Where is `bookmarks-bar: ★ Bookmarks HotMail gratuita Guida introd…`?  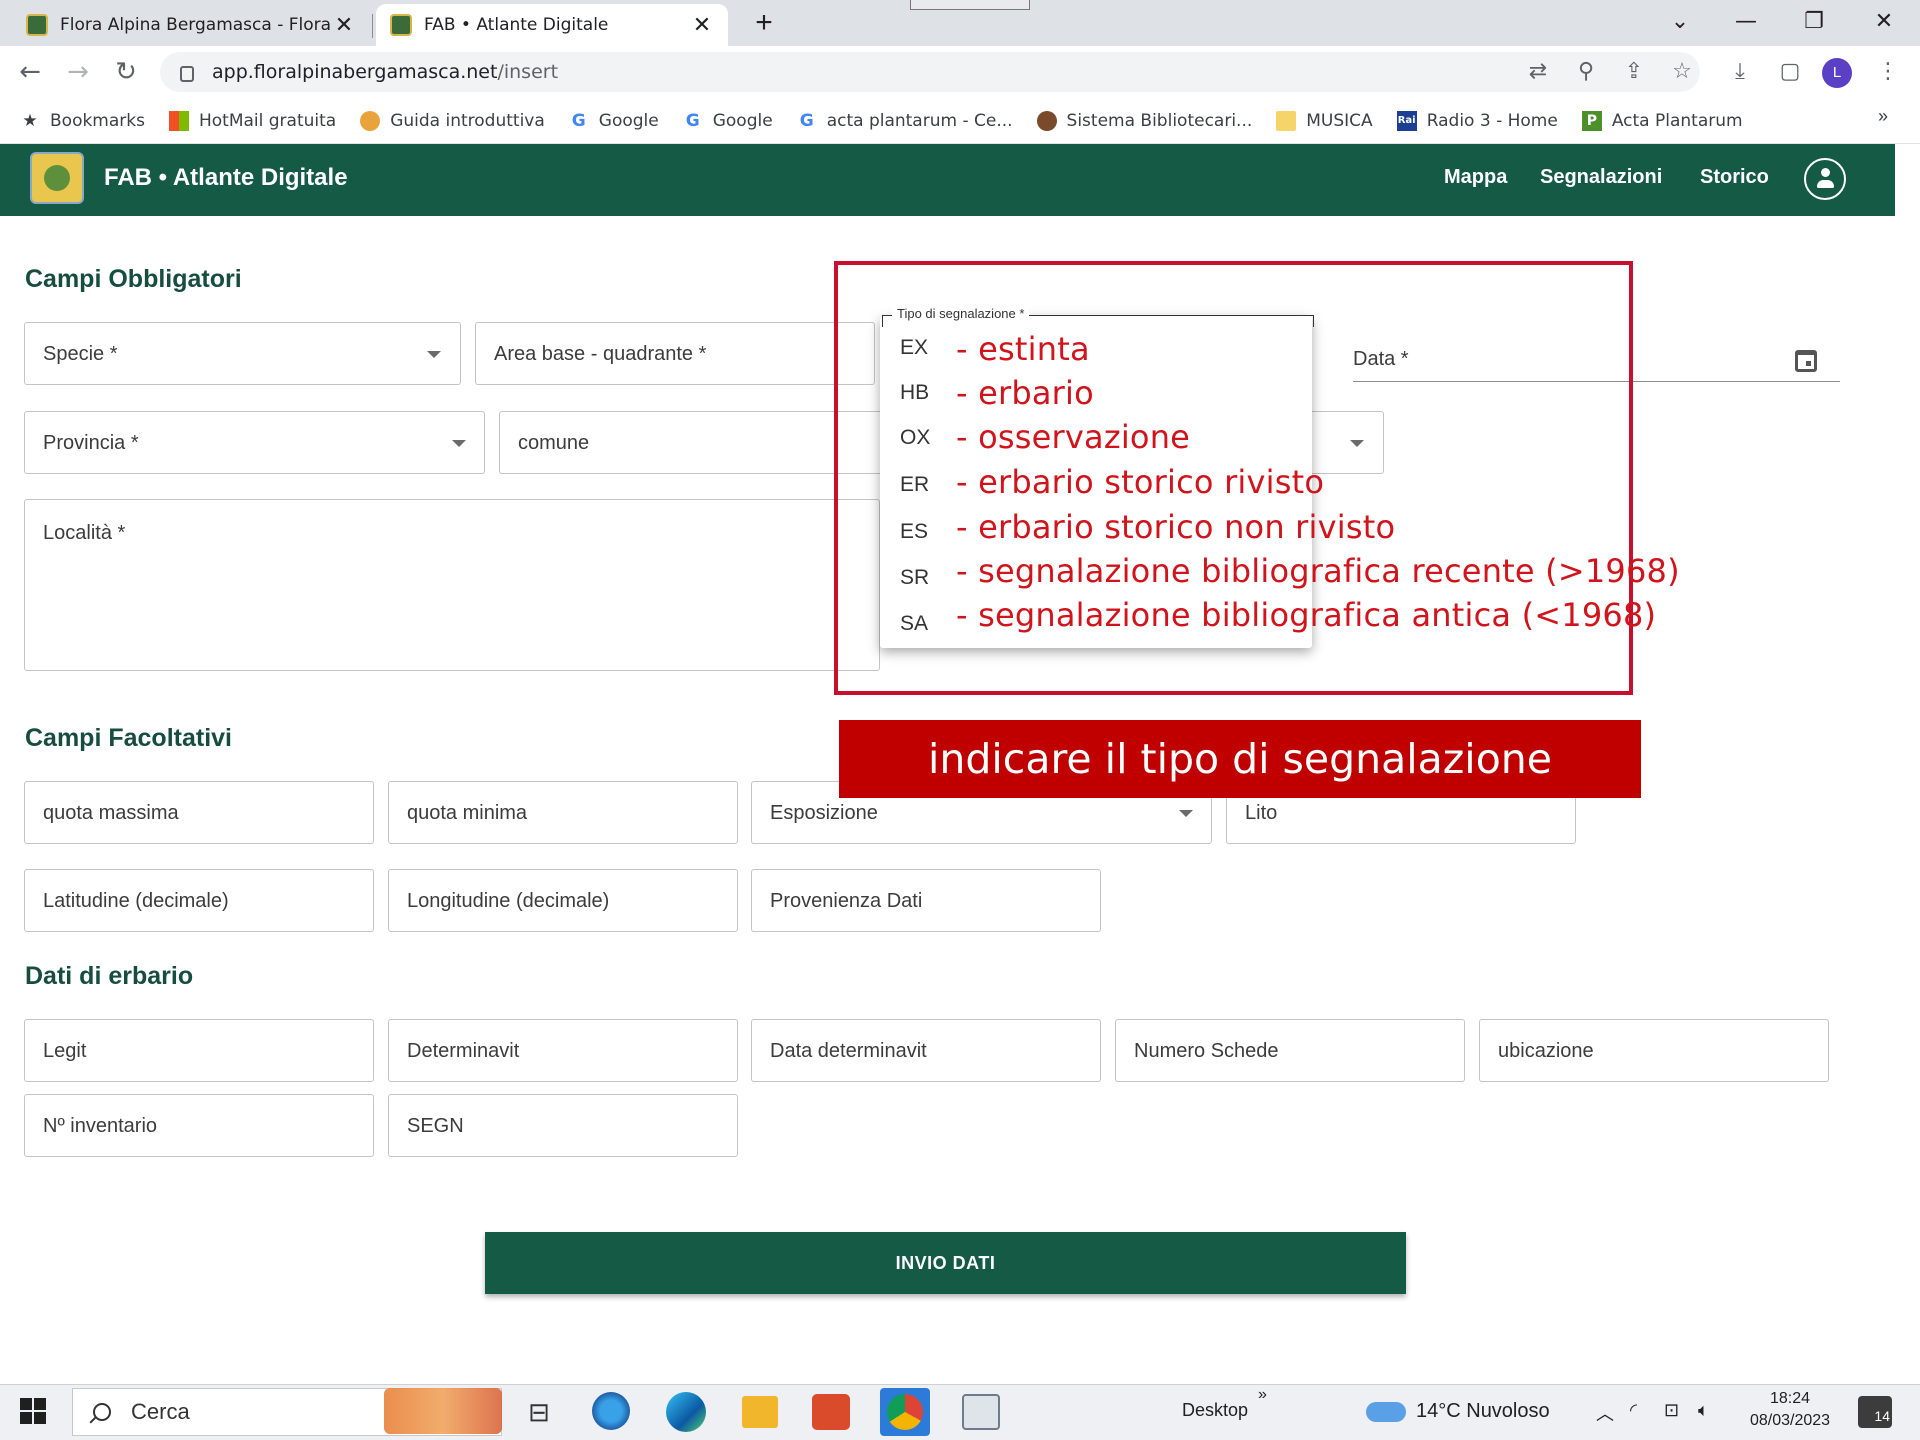
bookmarks-bar: ★ Bookmarks HotMail gratuita Guida introd… is located at coordinates (960, 121).